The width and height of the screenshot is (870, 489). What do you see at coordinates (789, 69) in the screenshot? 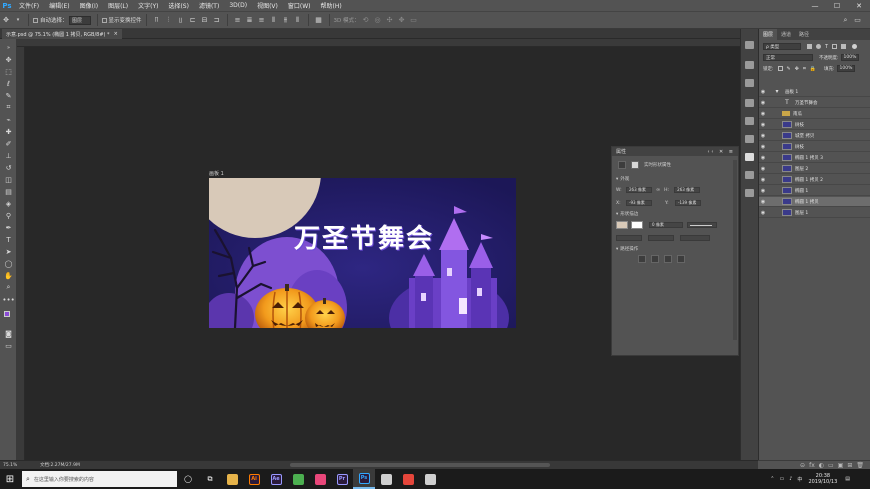
I see `lock-pixels-icon: ✎` at bounding box center [789, 69].